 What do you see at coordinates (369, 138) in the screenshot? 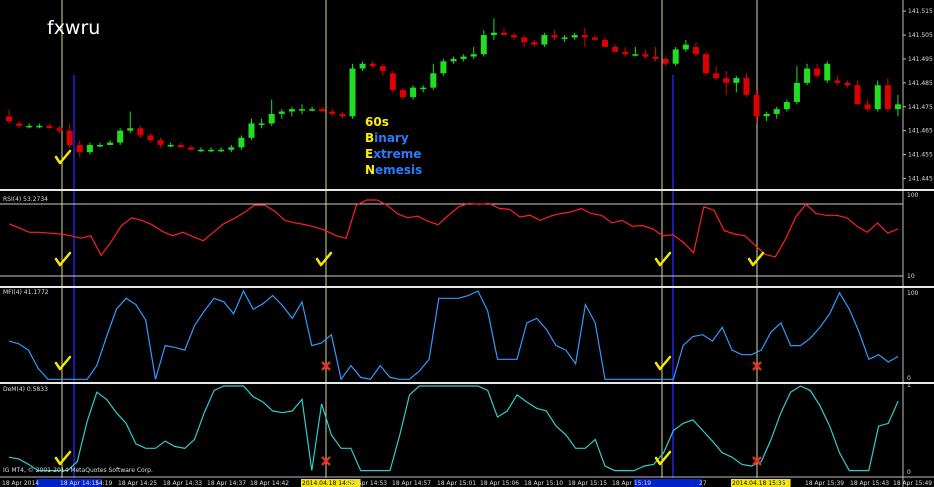
I see `overlay-initial-b: B` at bounding box center [369, 138].